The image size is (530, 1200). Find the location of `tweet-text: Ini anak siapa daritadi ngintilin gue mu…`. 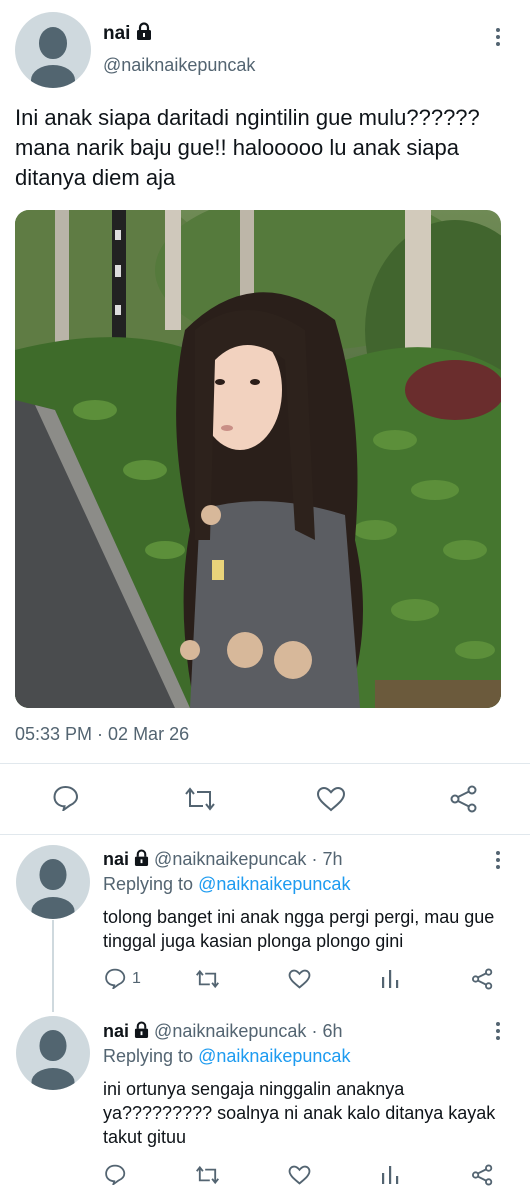

tweet-text: Ini anak siapa daritadi ngintilin gue mu… is located at coordinates (247, 147).